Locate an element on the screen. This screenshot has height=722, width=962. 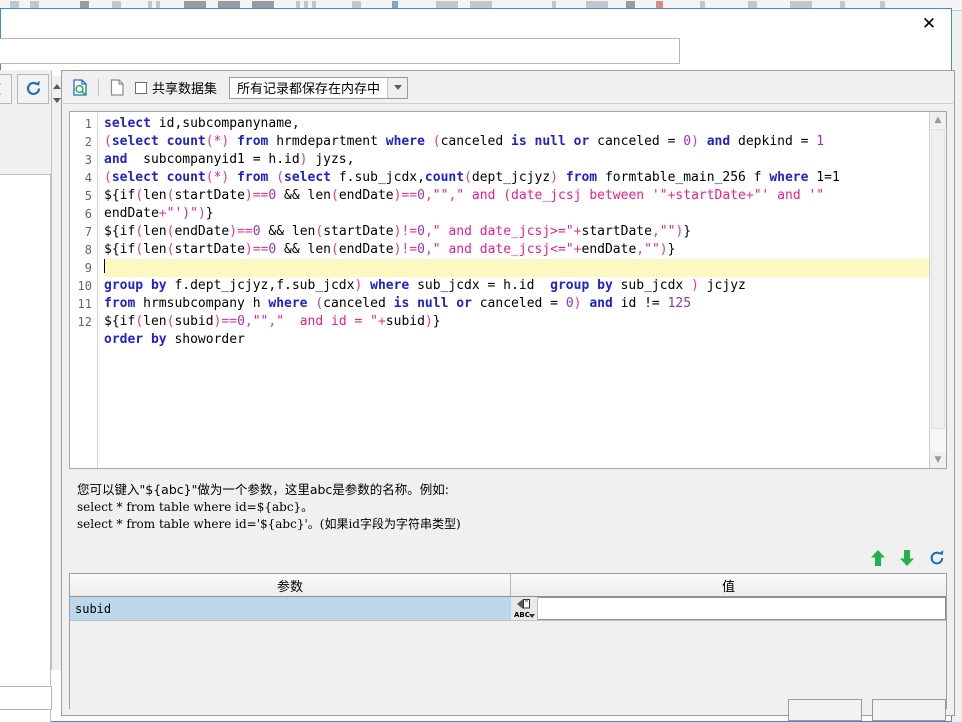
editor-vertical-scrollbar: ▲ ▼ is located at coordinates (937, 290).